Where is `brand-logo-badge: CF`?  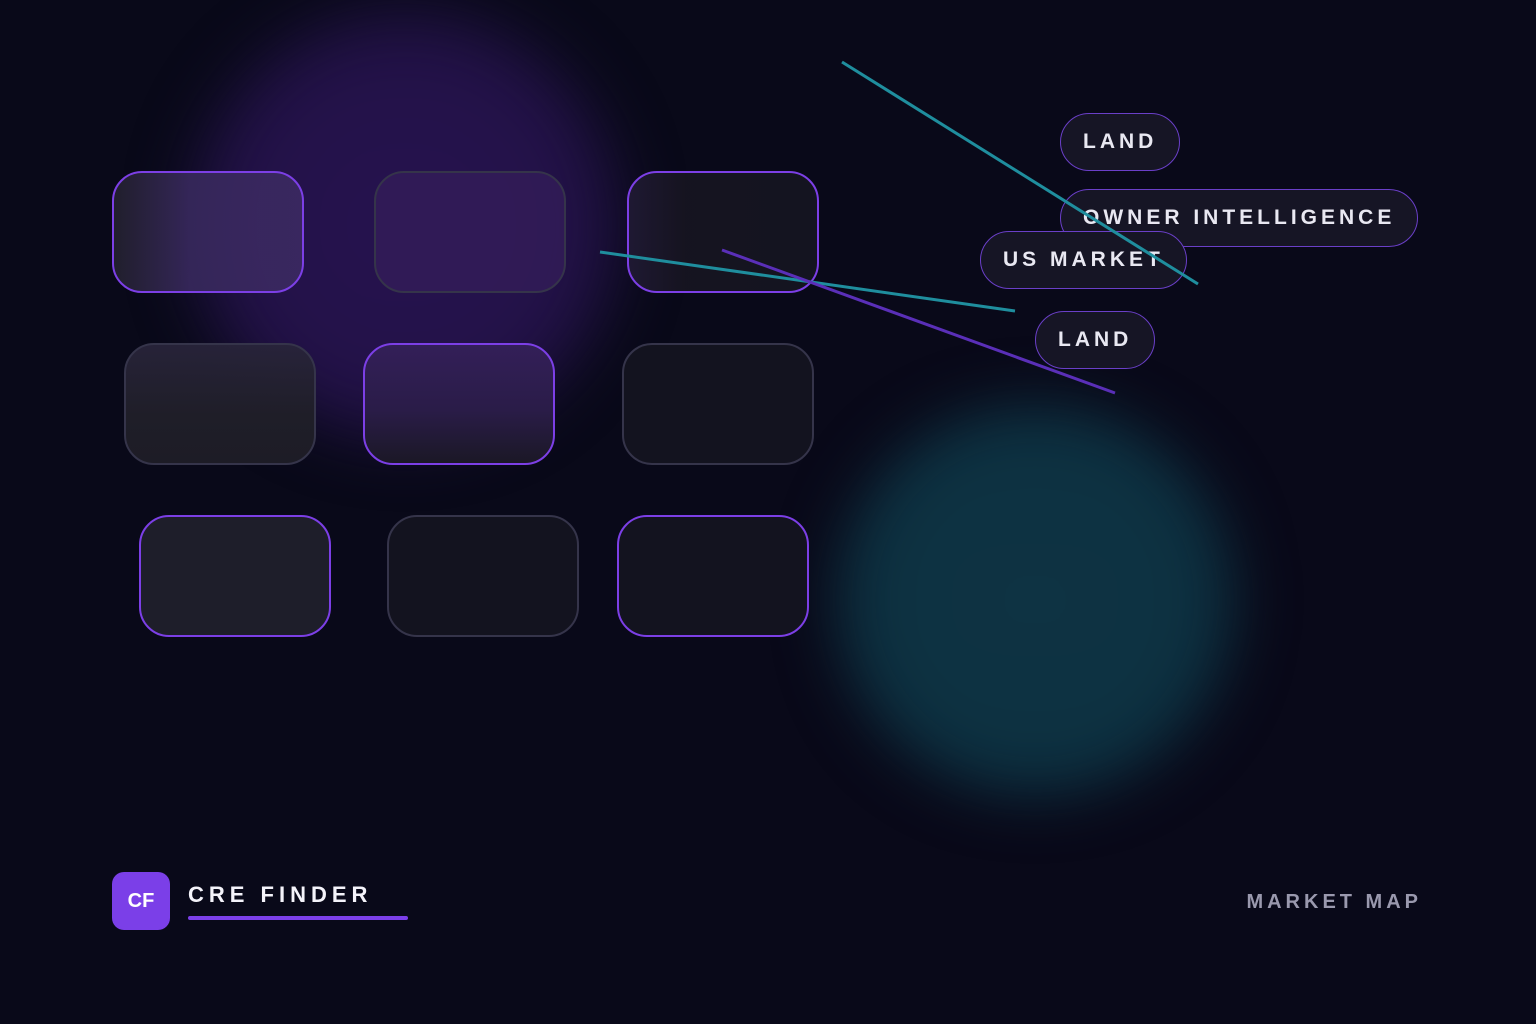 brand-logo-badge: CF is located at coordinates (141, 901).